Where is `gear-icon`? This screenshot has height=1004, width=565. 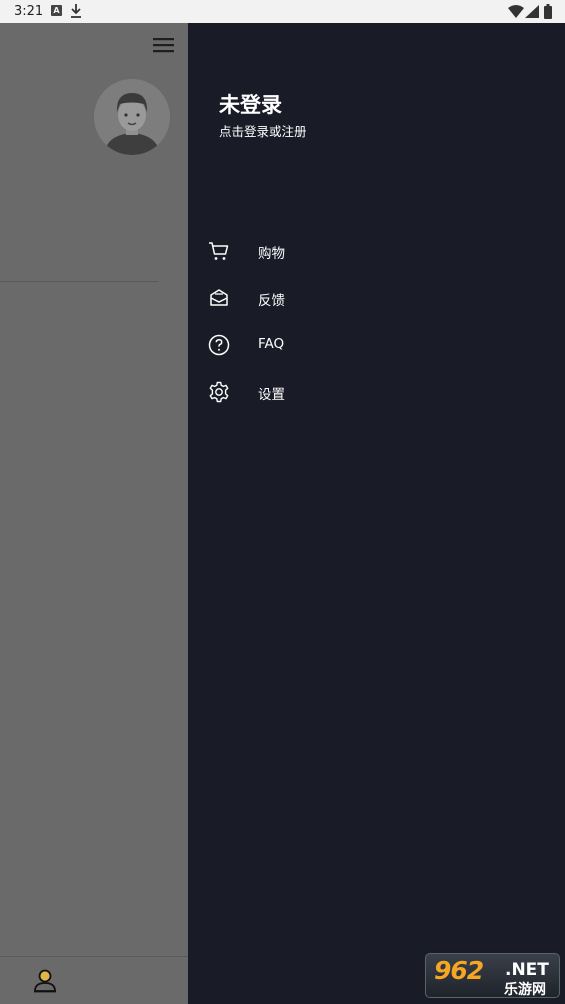 gear-icon is located at coordinates (219, 392).